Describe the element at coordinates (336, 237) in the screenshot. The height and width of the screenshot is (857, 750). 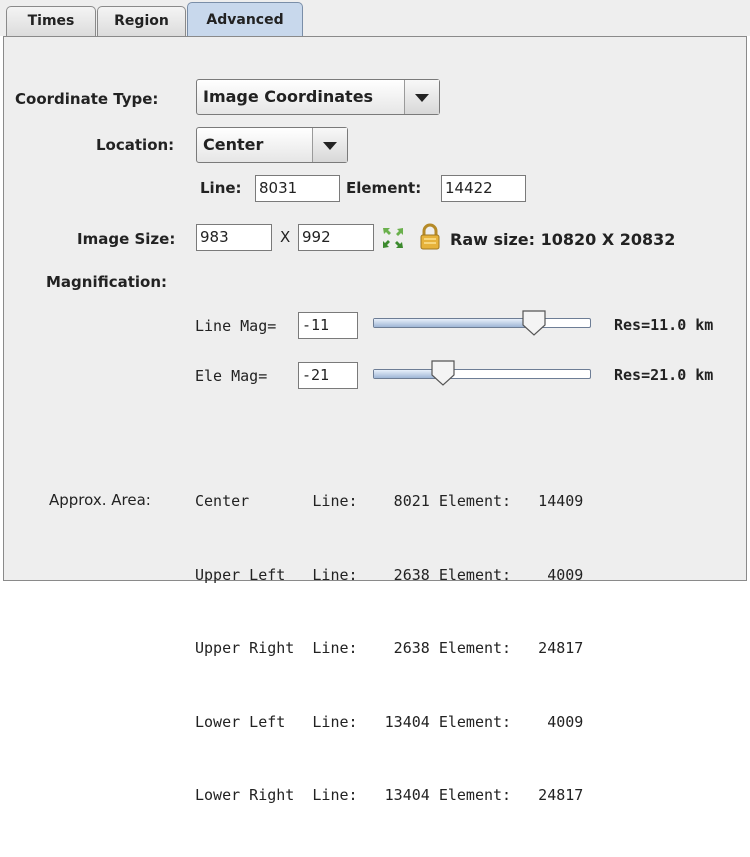
I see `image-height-field: 992` at that location.